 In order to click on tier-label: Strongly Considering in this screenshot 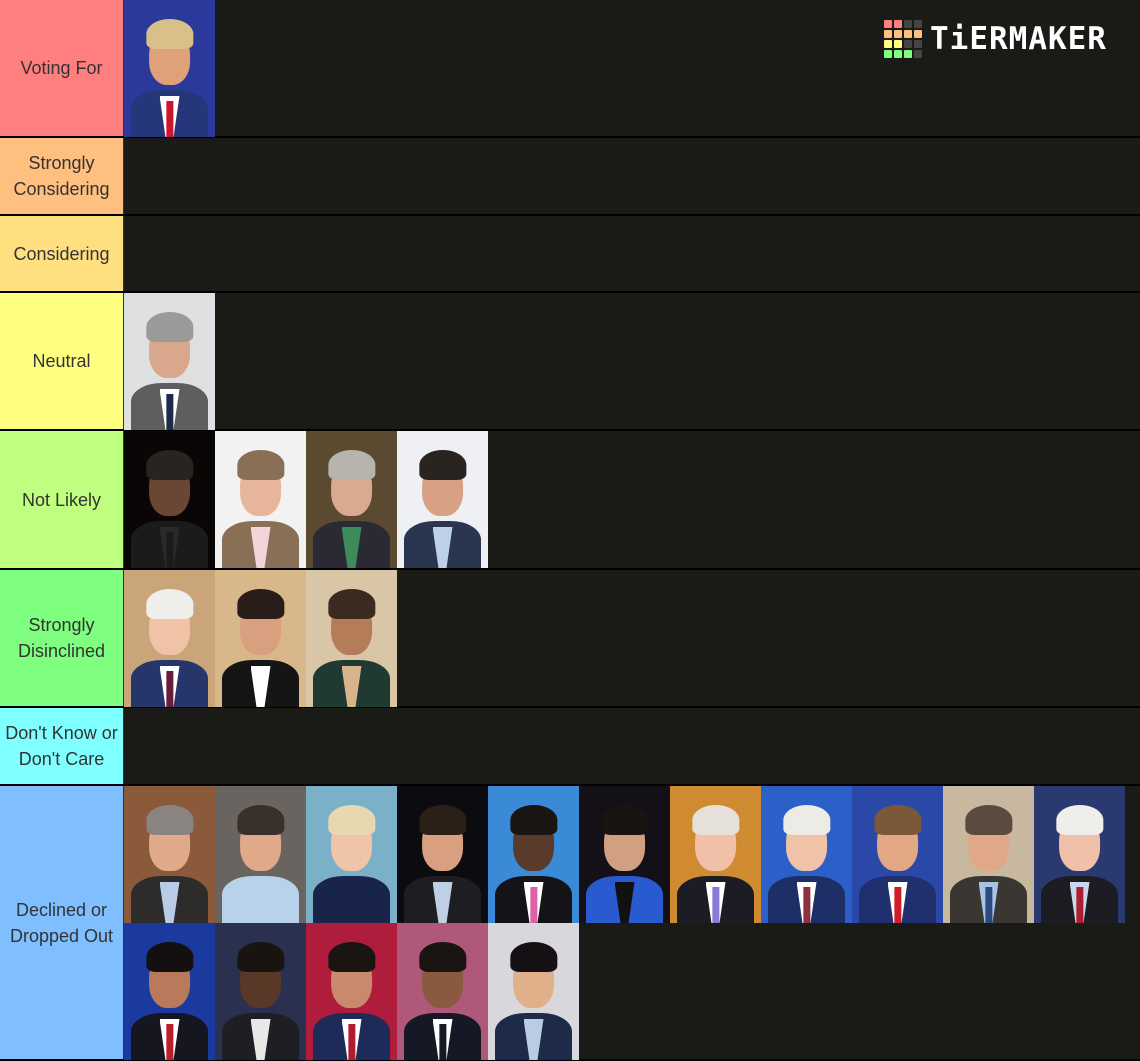, I will do `click(62, 176)`.